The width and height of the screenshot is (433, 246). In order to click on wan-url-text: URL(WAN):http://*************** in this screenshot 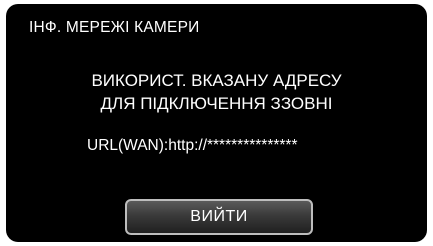, I will do `click(192, 145)`.